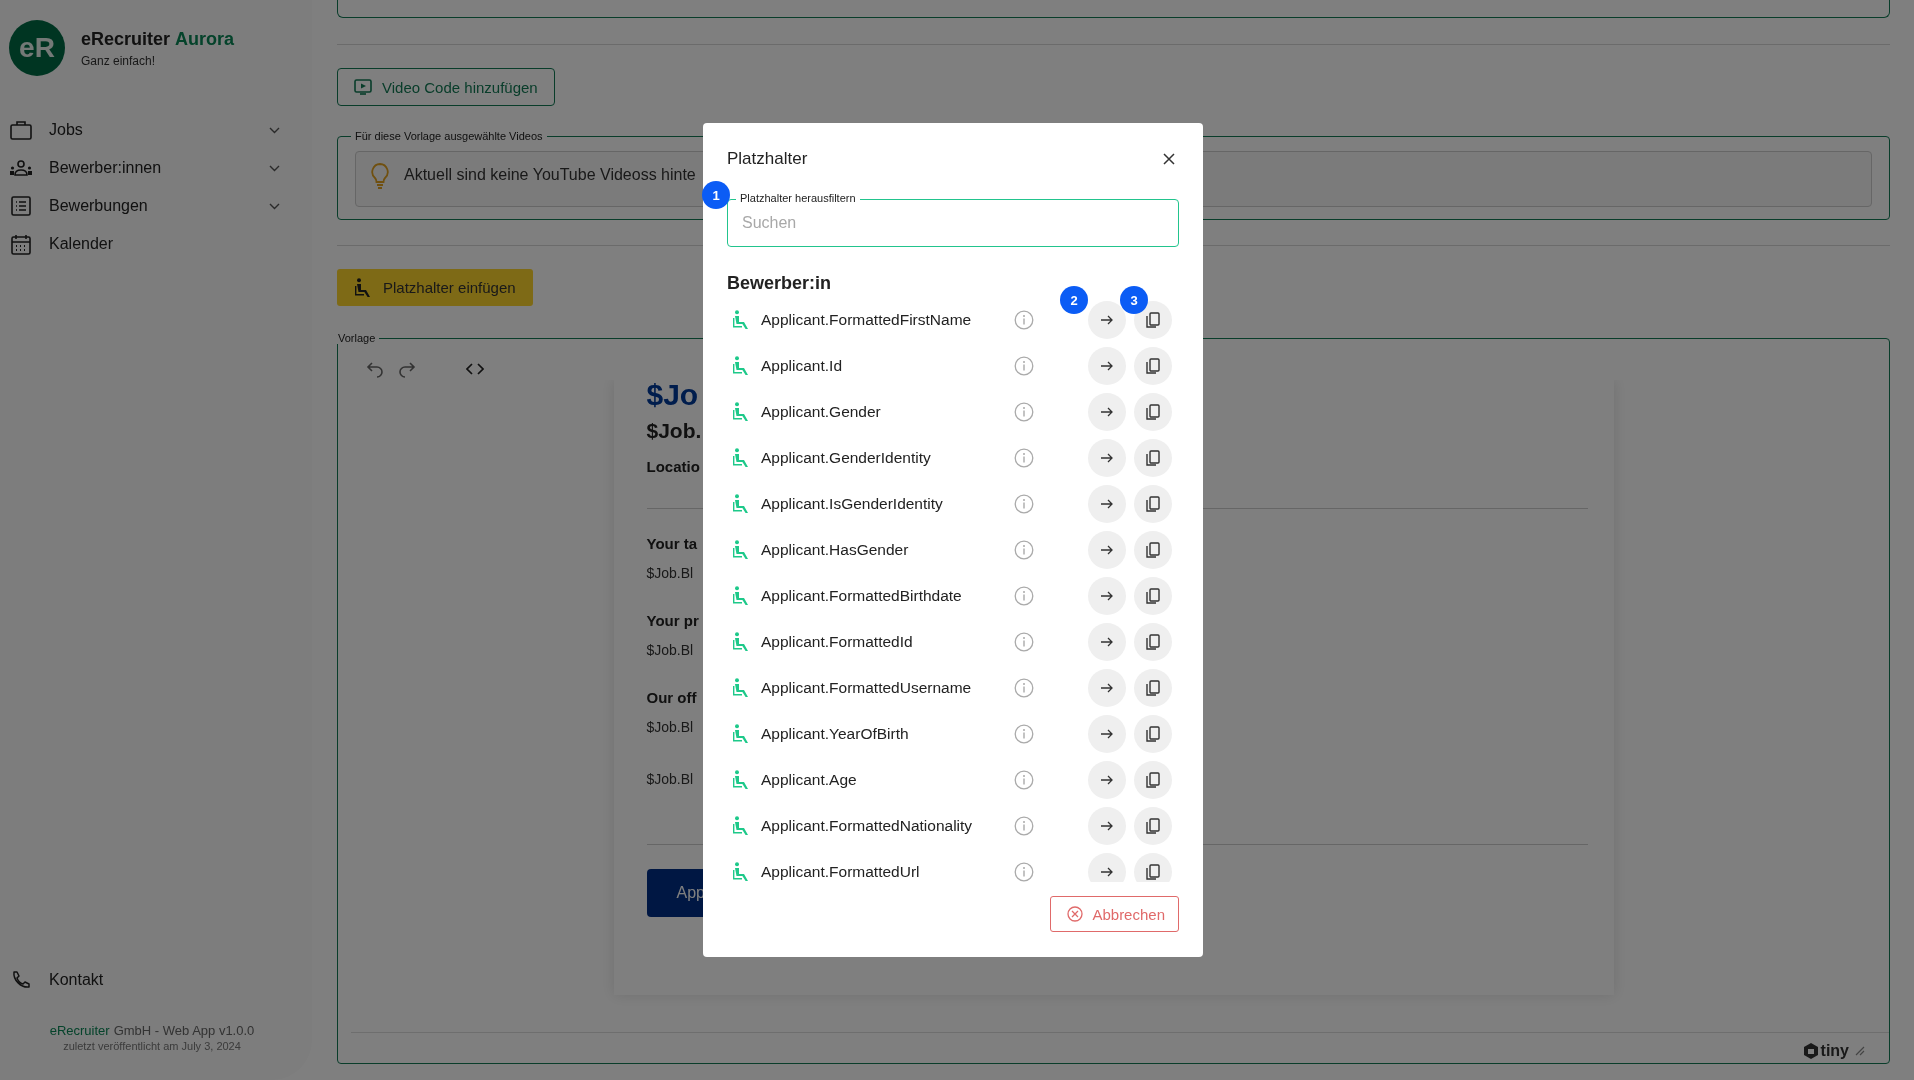 This screenshot has height=1080, width=1914. What do you see at coordinates (21, 206) in the screenshot?
I see `list-icon` at bounding box center [21, 206].